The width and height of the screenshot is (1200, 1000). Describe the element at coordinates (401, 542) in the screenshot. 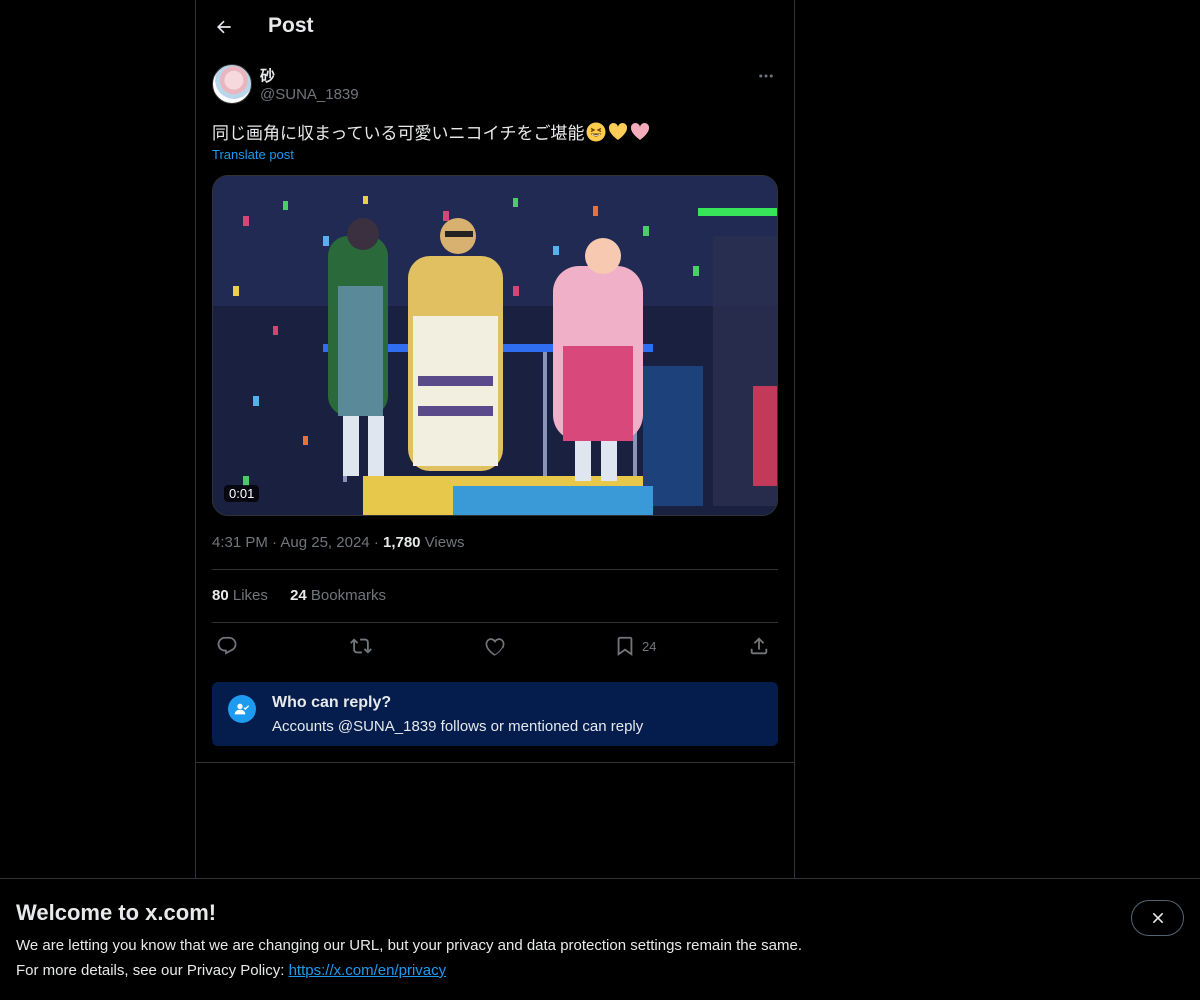

I see `views-count: 1,780` at that location.